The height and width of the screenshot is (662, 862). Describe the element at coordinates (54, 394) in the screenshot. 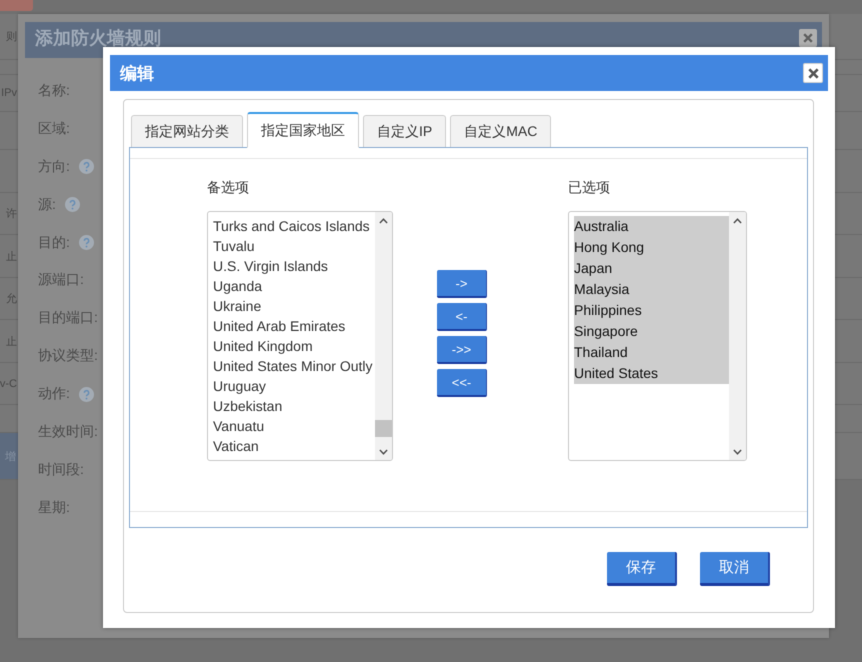

I see `field-label: 动作:` at that location.